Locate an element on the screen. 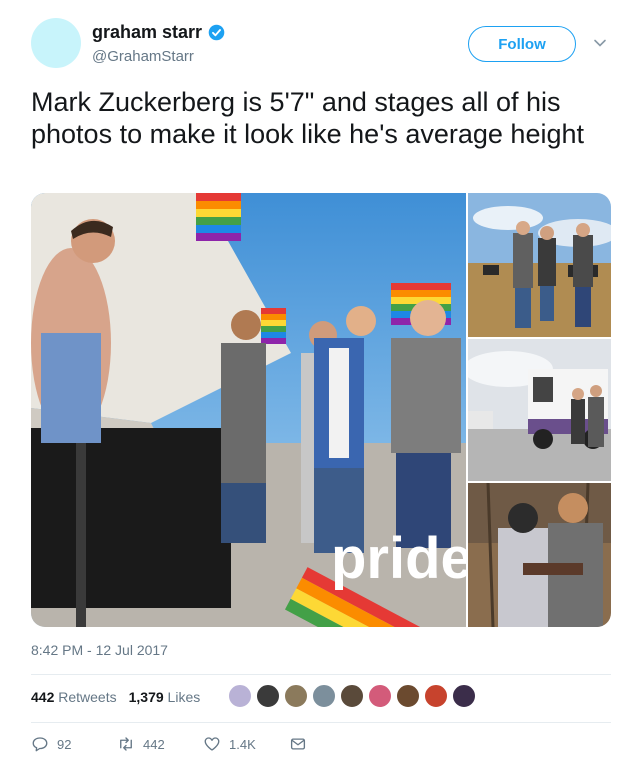 This screenshot has width=640, height=781. hug-photo is located at coordinates (539, 555).